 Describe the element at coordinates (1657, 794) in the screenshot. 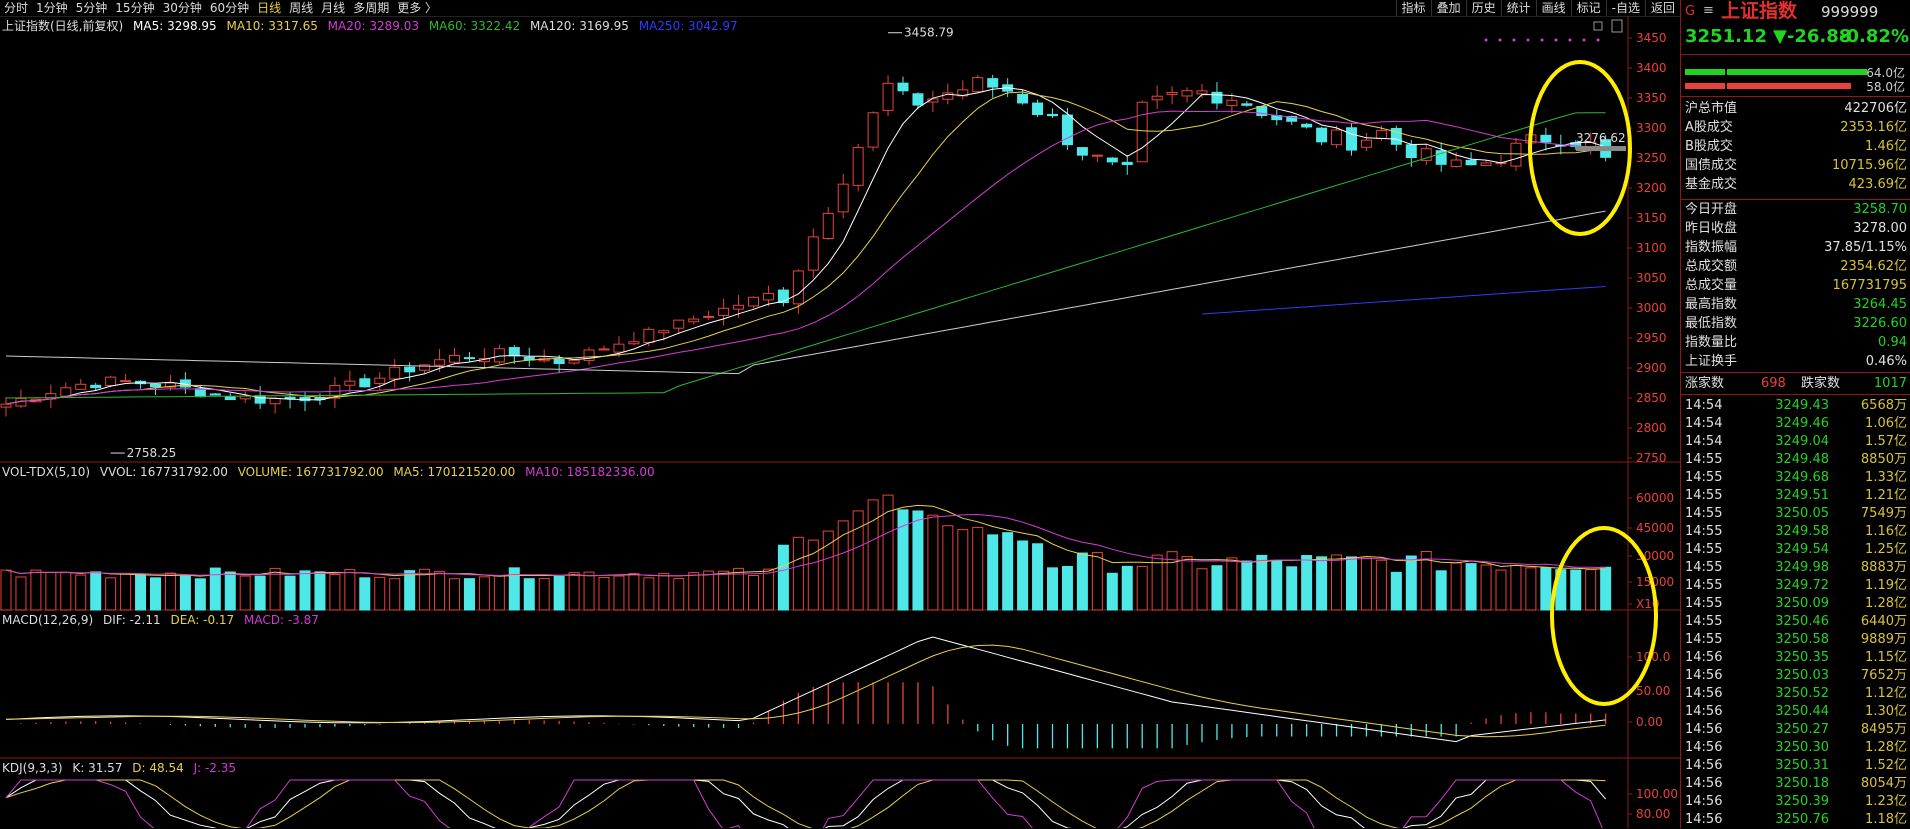

I see `kdj-axis-label: 100.00` at that location.